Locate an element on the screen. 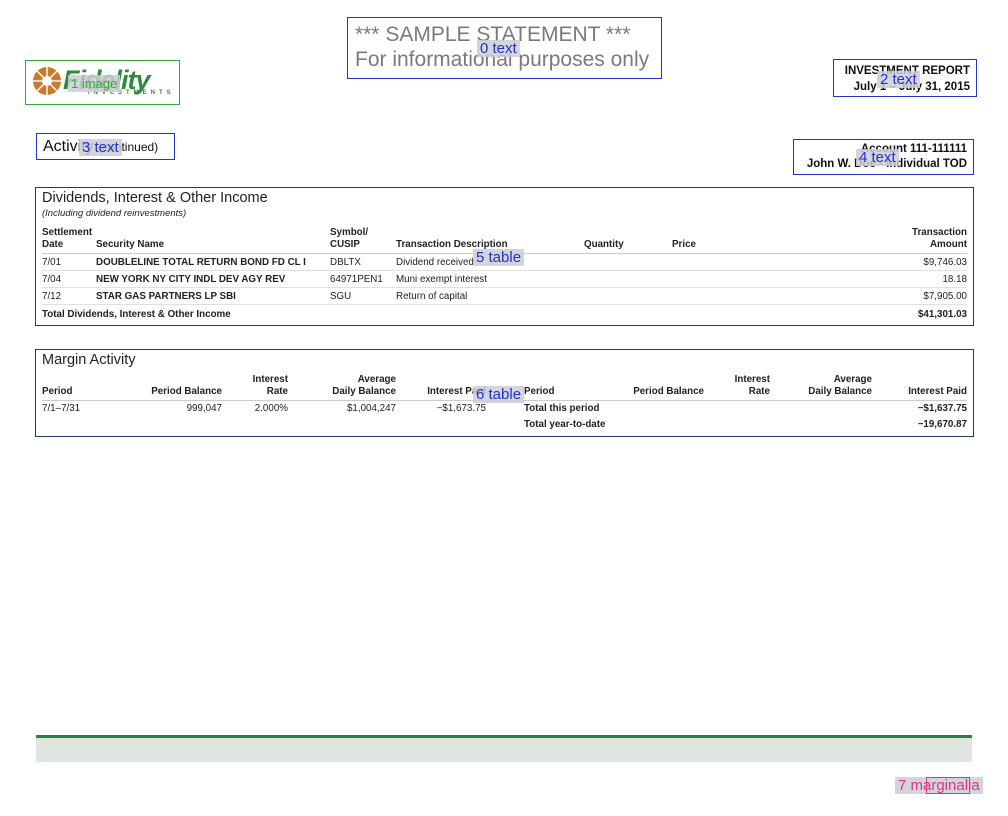 This screenshot has height=816, width=1008. annotation-tag-4: 4 text is located at coordinates (877, 157).